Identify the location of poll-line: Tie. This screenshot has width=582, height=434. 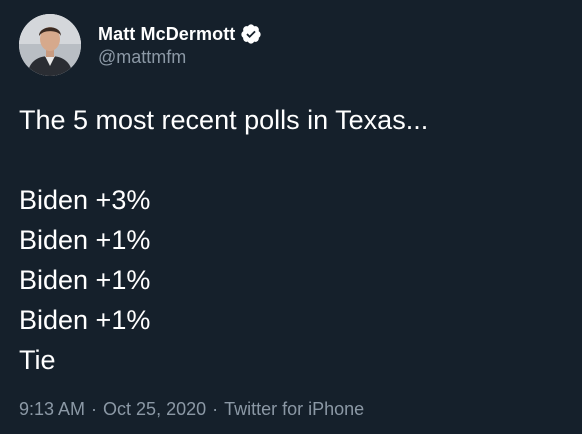
(37, 360).